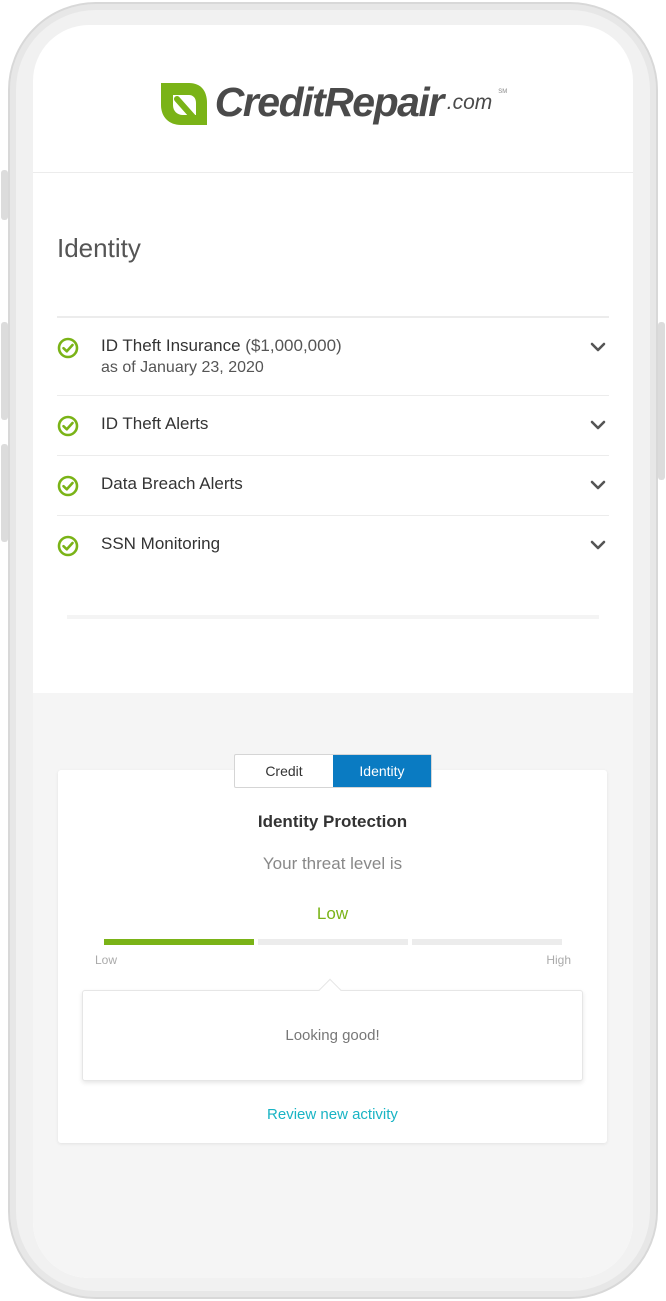 The width and height of the screenshot is (666, 1301). I want to click on threat-level-value: Low, so click(332, 913).